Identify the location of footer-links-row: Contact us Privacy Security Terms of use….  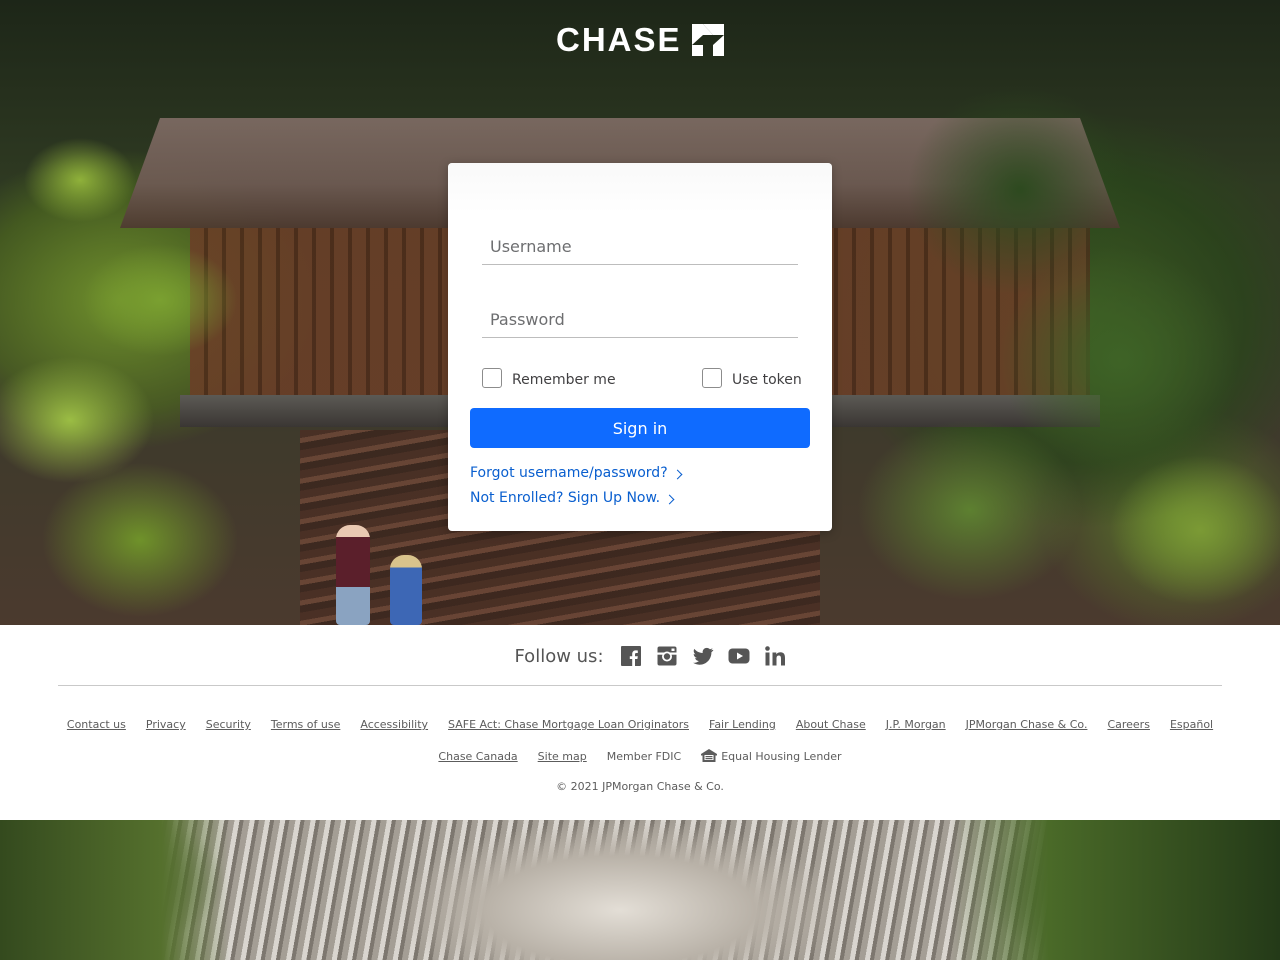
(640, 724).